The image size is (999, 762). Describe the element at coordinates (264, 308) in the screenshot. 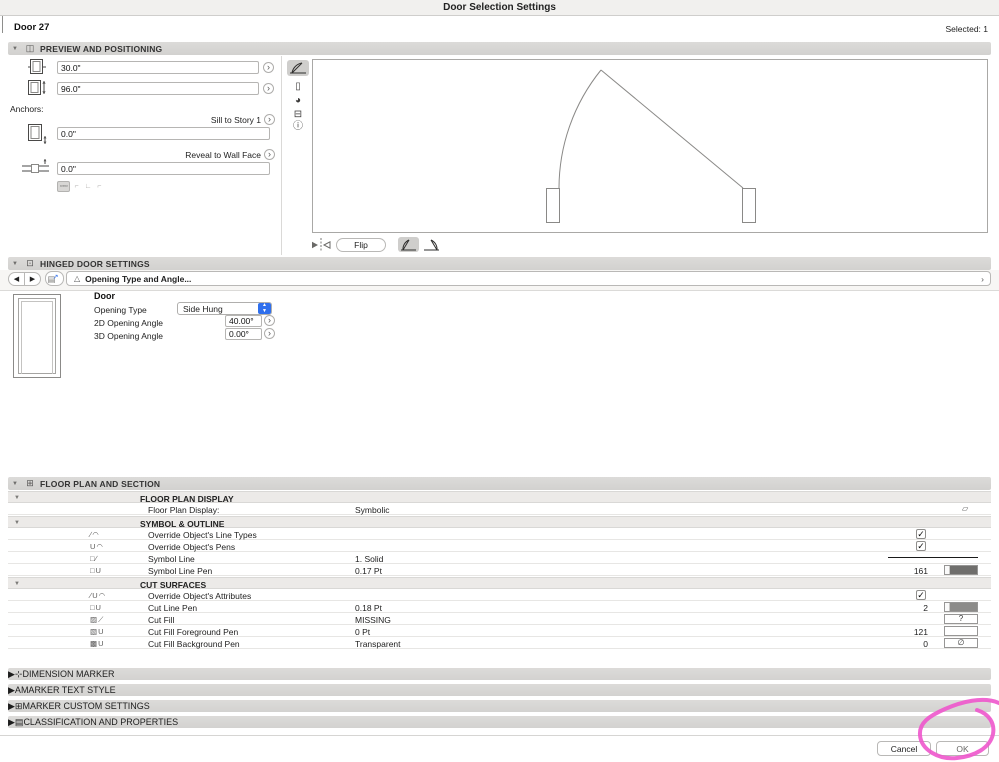

I see `select-stepper-icon: ▲ ▼` at that location.